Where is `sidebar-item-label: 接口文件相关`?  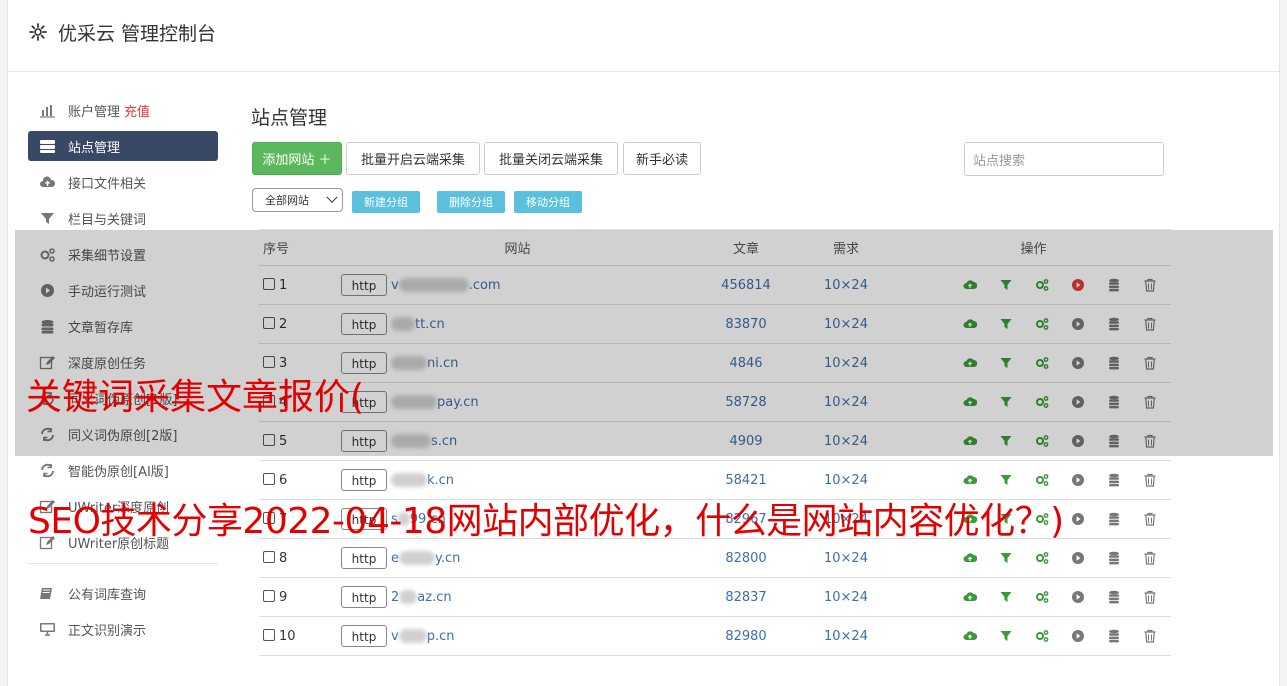
sidebar-item-label: 接口文件相关 is located at coordinates (107, 184).